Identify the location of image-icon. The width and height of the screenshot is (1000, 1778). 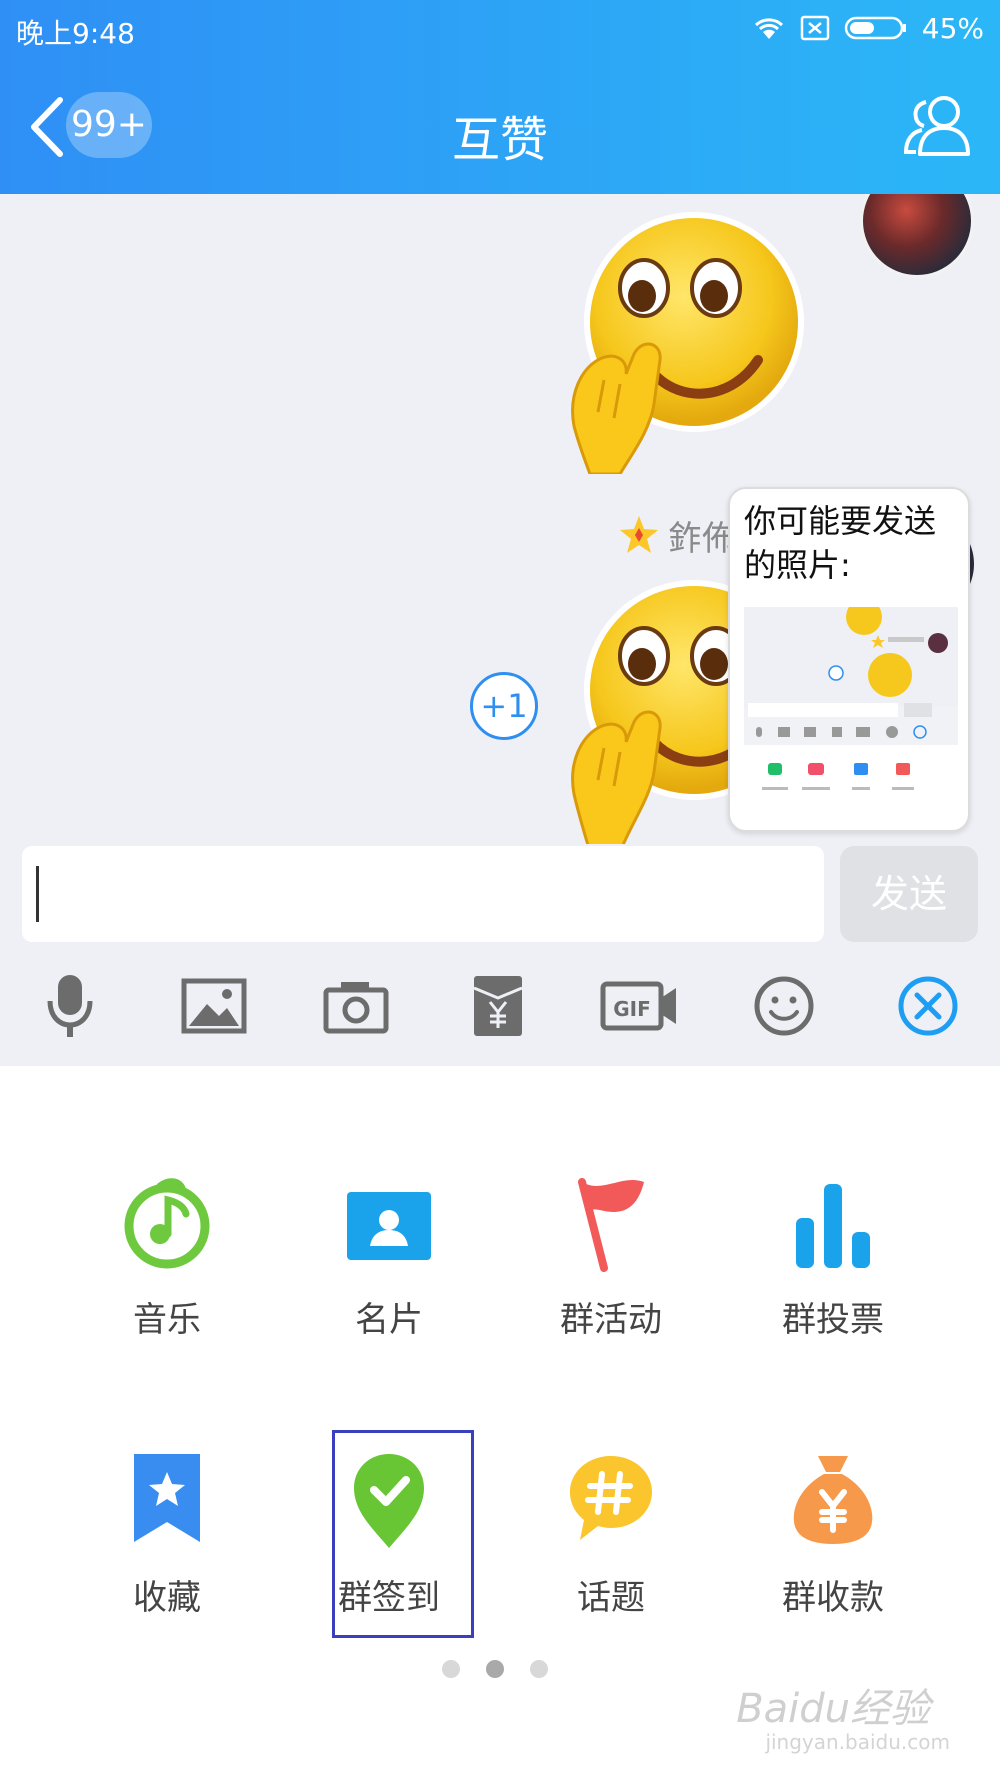
(214, 1006).